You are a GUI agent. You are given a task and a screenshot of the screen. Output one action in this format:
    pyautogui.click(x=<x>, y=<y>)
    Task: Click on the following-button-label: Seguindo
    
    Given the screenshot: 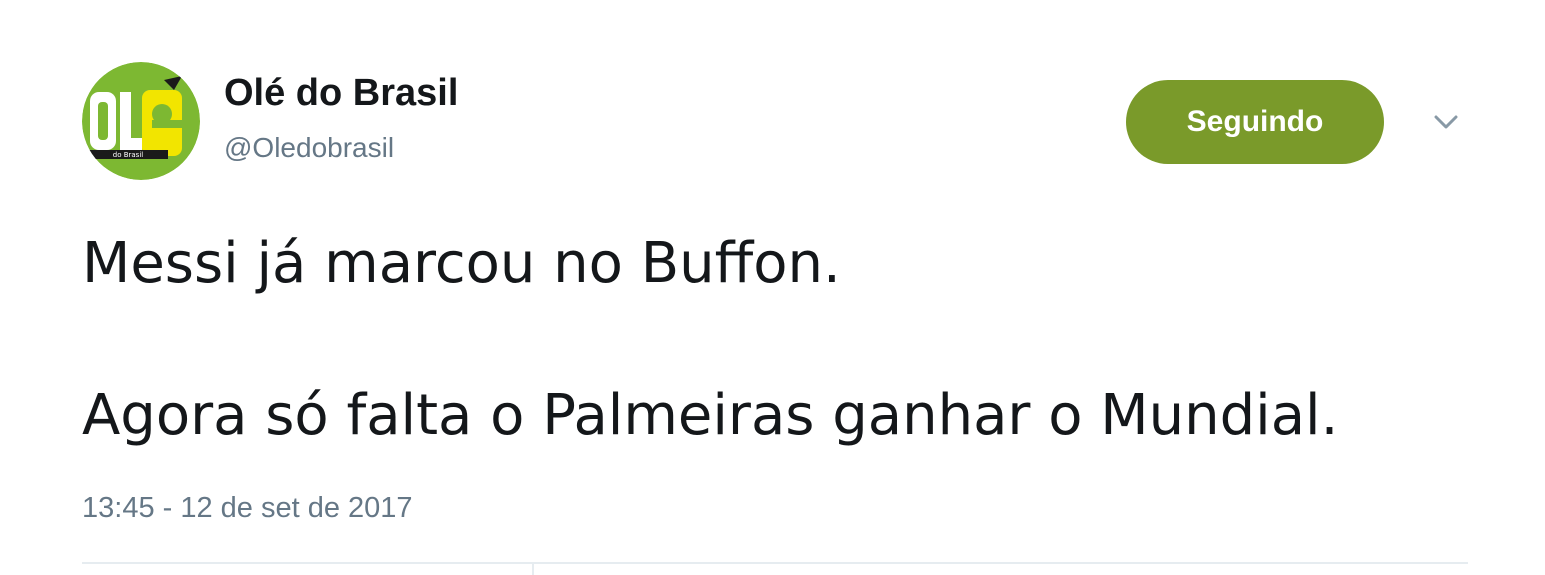 What is the action you would take?
    pyautogui.click(x=1255, y=121)
    